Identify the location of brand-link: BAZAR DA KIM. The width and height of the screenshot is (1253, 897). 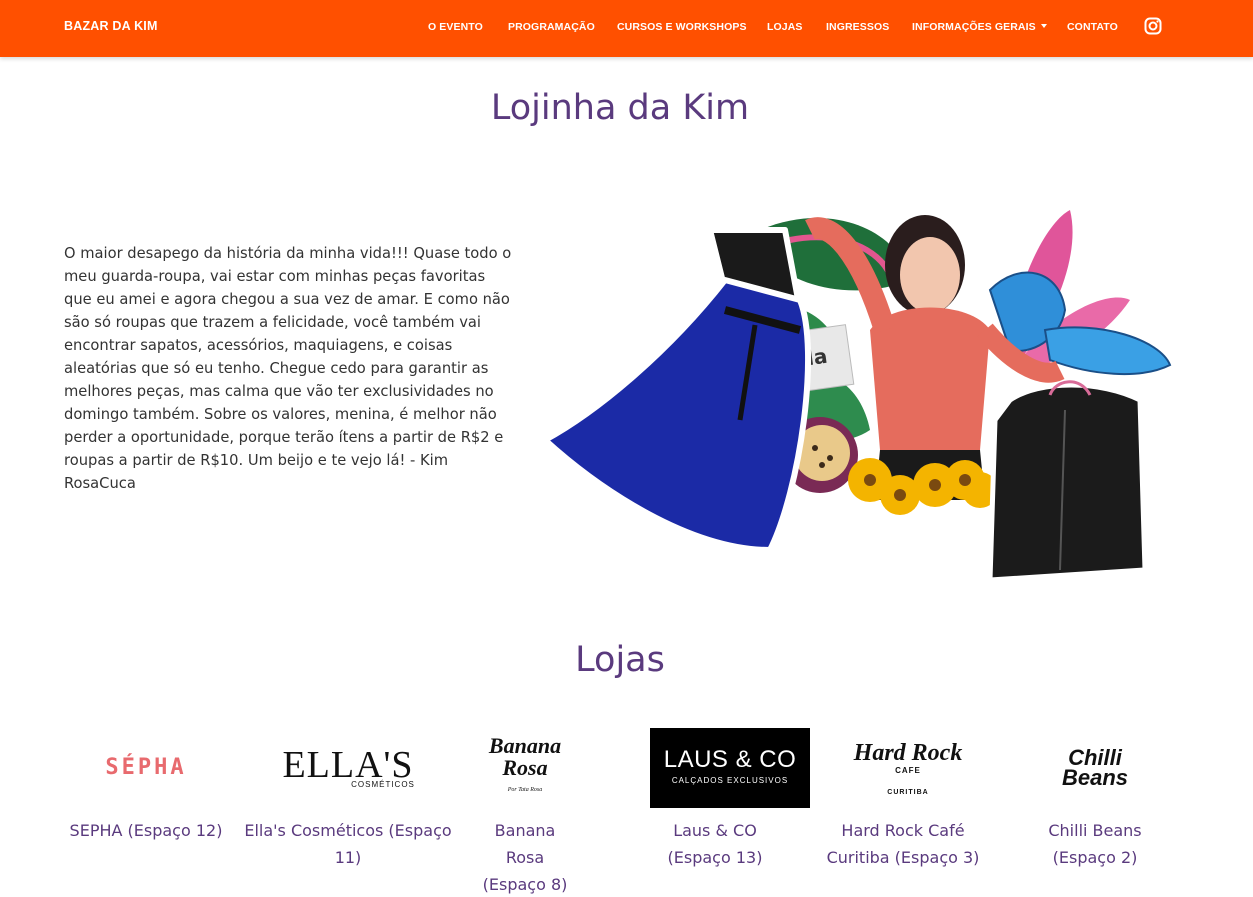
(111, 26).